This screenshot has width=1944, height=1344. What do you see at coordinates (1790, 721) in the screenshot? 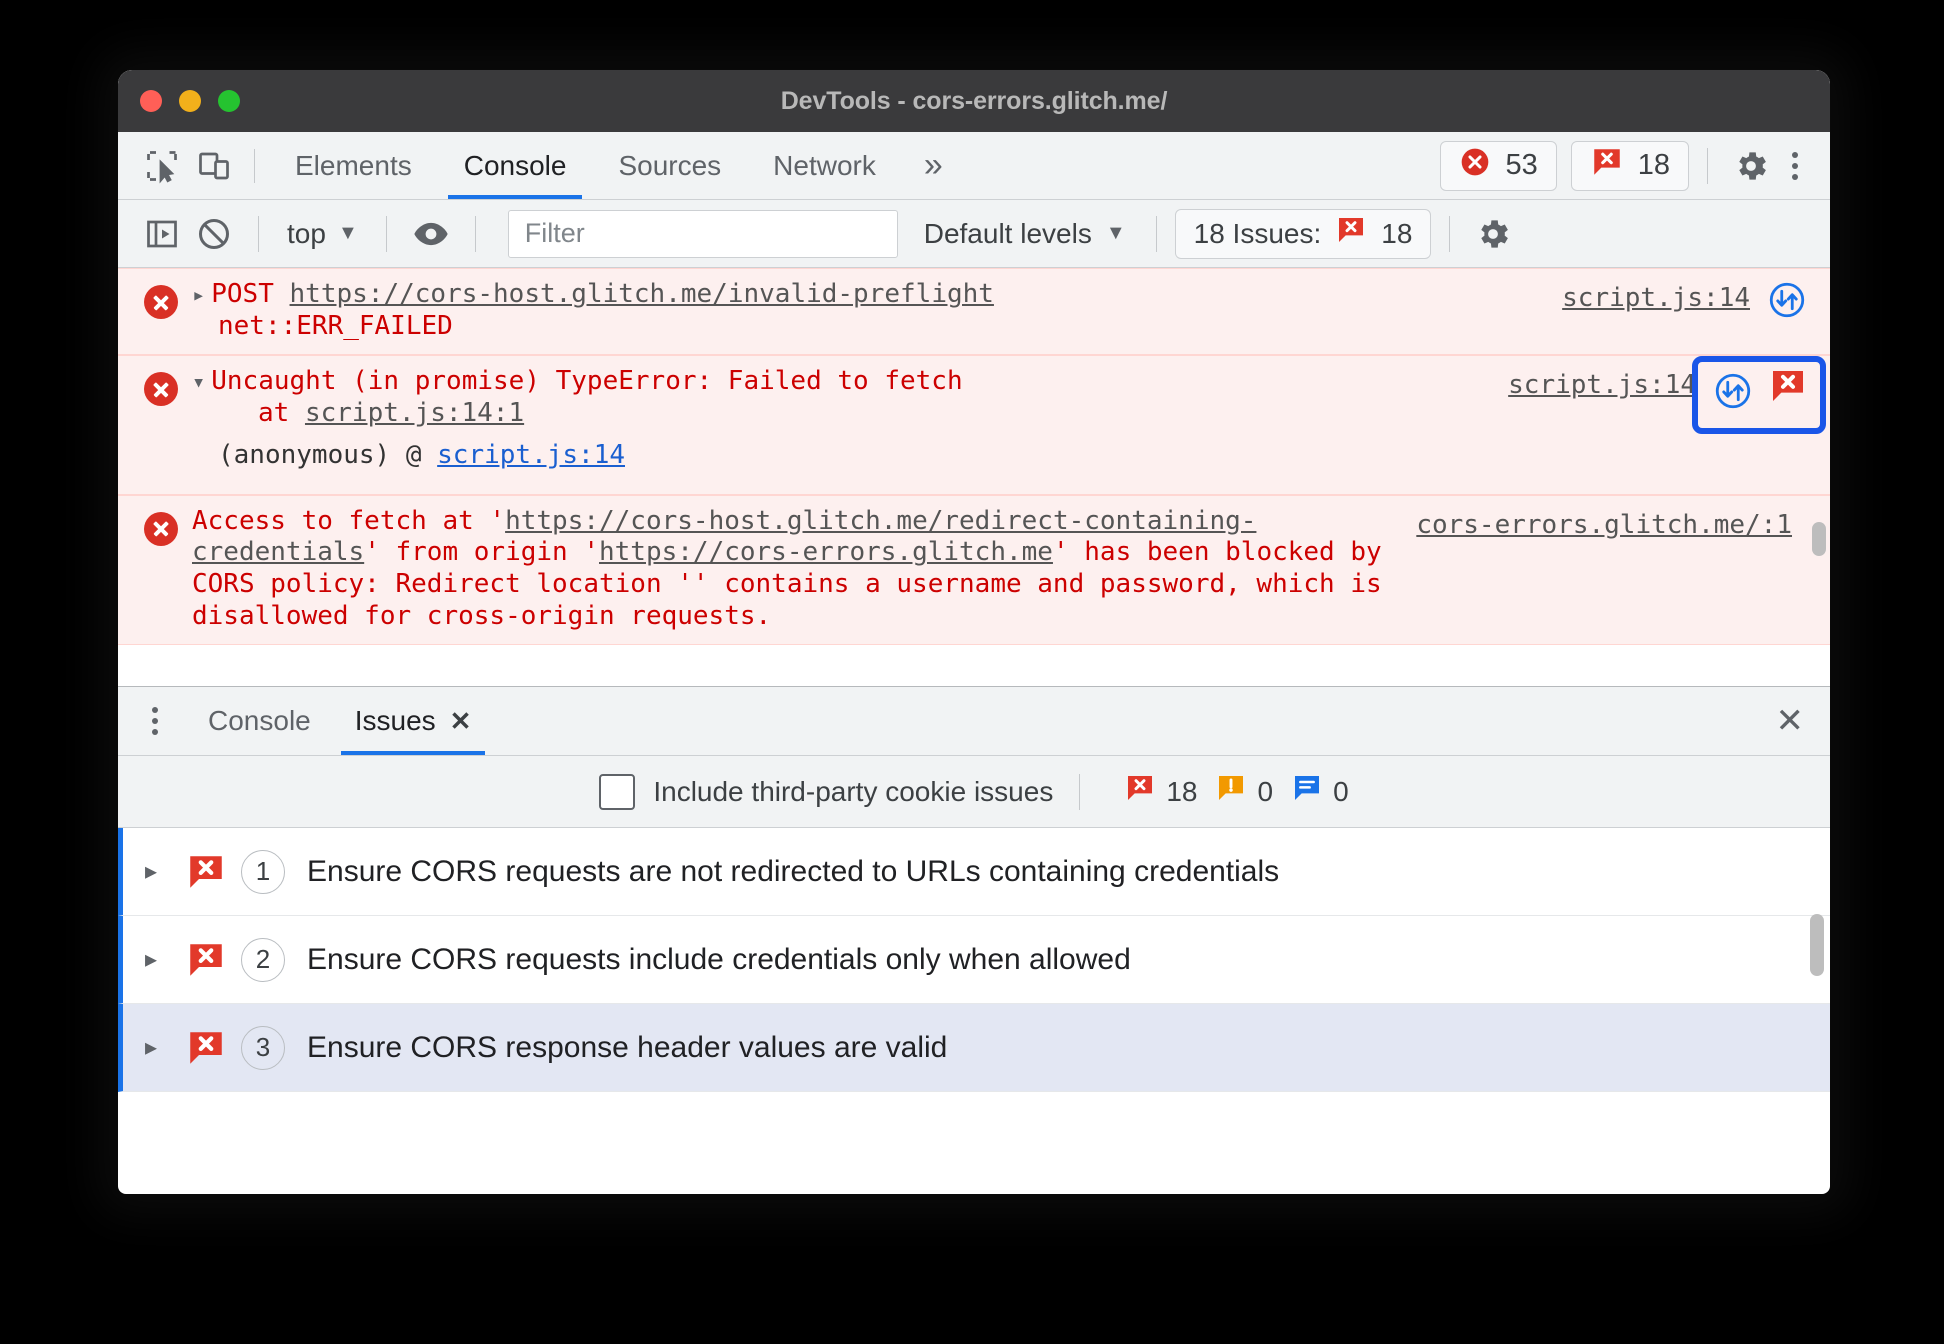
I see `close-drawer-icon: ✕` at bounding box center [1790, 721].